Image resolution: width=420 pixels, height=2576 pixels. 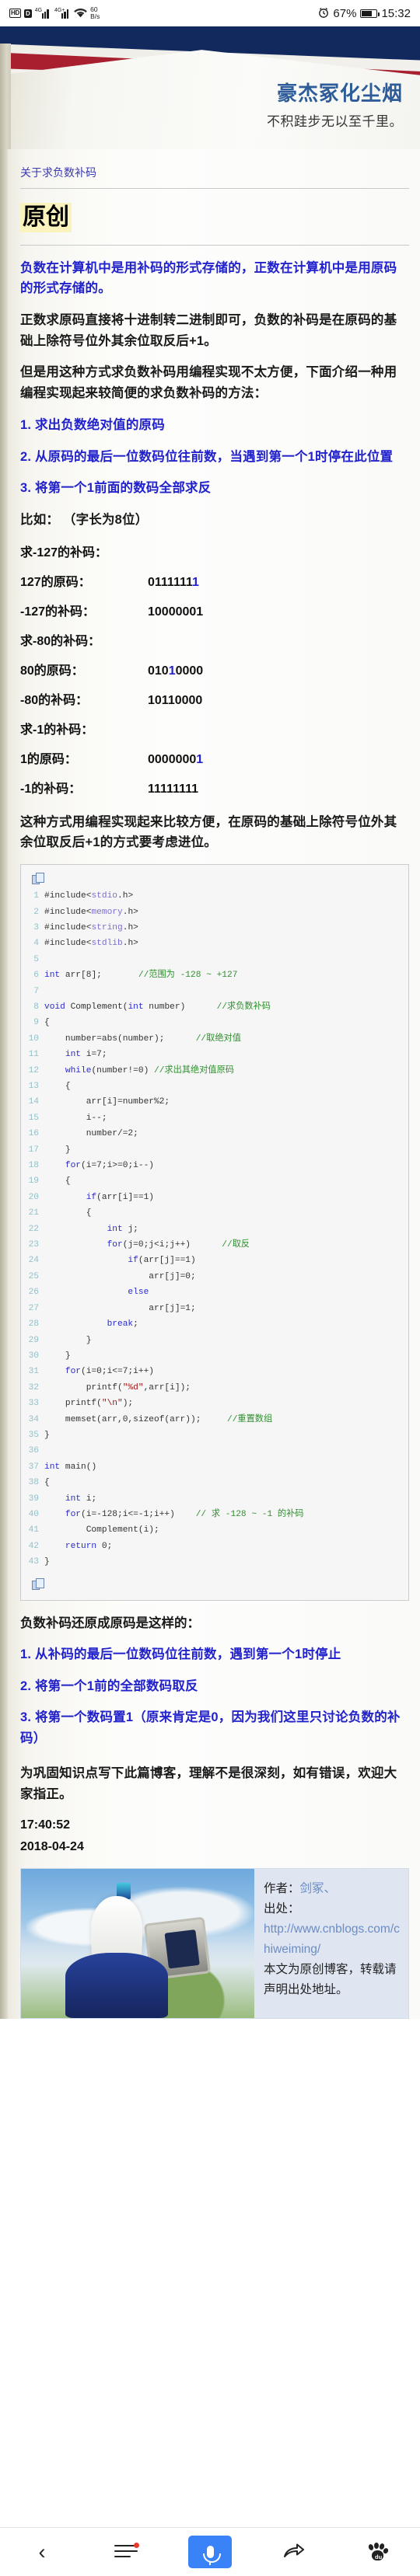 I want to click on binary-prefix: 10000001, so click(x=176, y=612).